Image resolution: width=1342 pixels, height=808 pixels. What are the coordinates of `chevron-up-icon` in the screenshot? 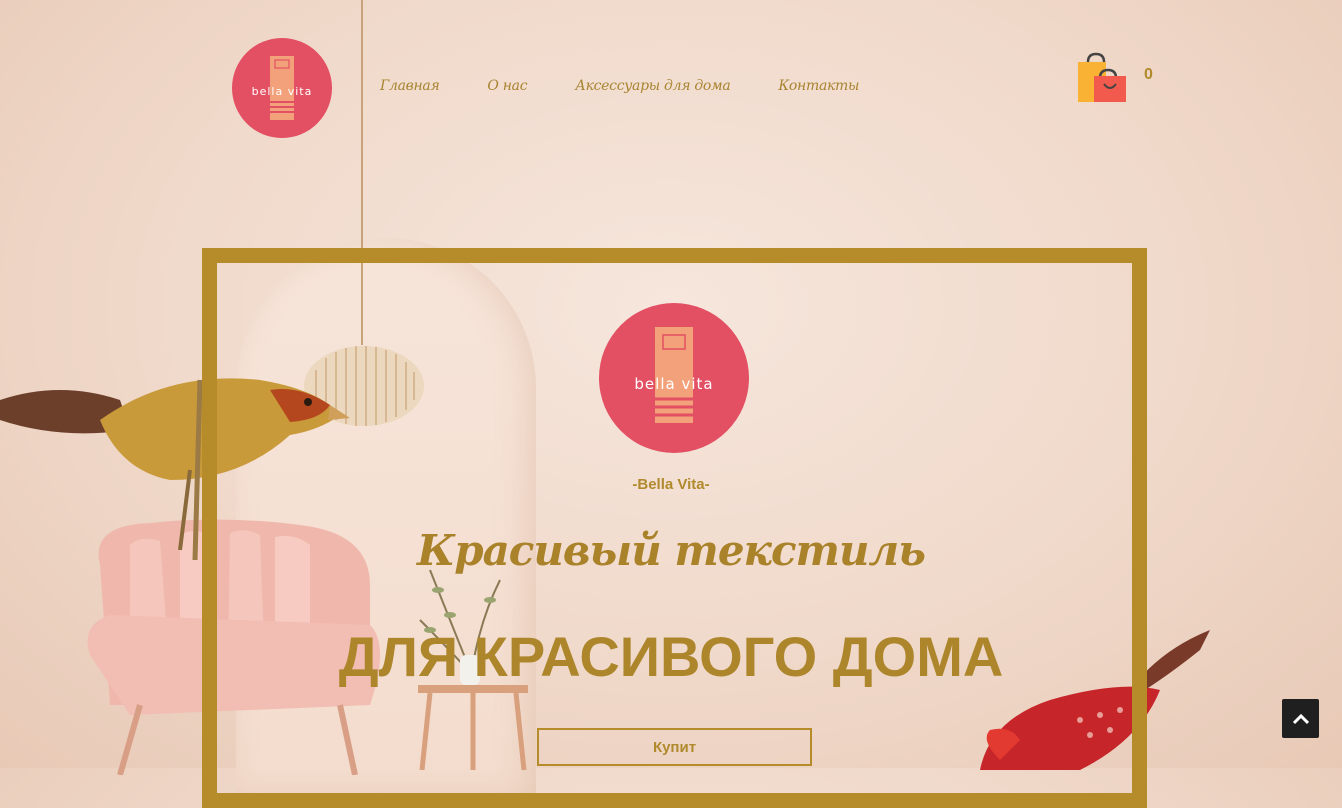 It's located at (1300, 718).